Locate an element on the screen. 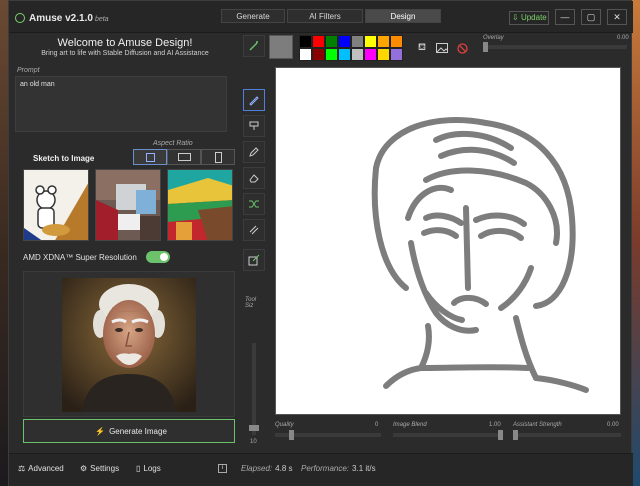  desktop-wallpaper-left is located at coordinates (4, 243).